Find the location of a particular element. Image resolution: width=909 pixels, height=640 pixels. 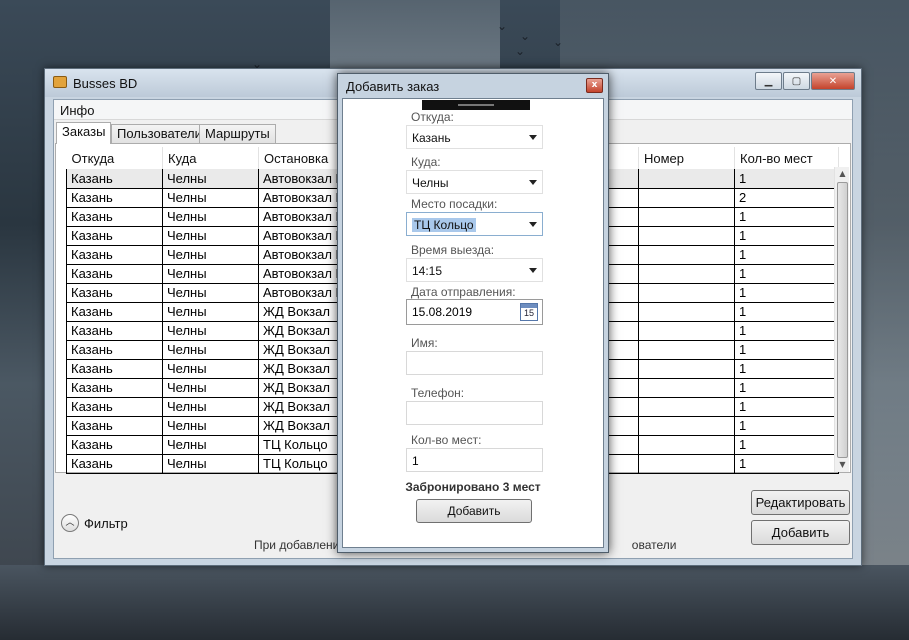

menu-info: Инфо is located at coordinates (77, 110).